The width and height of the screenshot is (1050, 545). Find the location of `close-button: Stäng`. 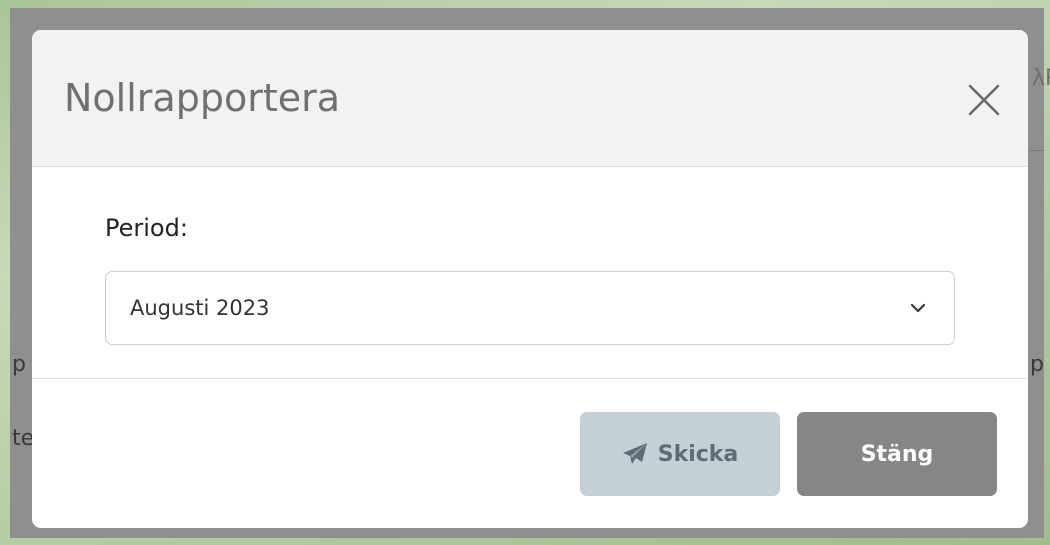

close-button: Stäng is located at coordinates (897, 454).